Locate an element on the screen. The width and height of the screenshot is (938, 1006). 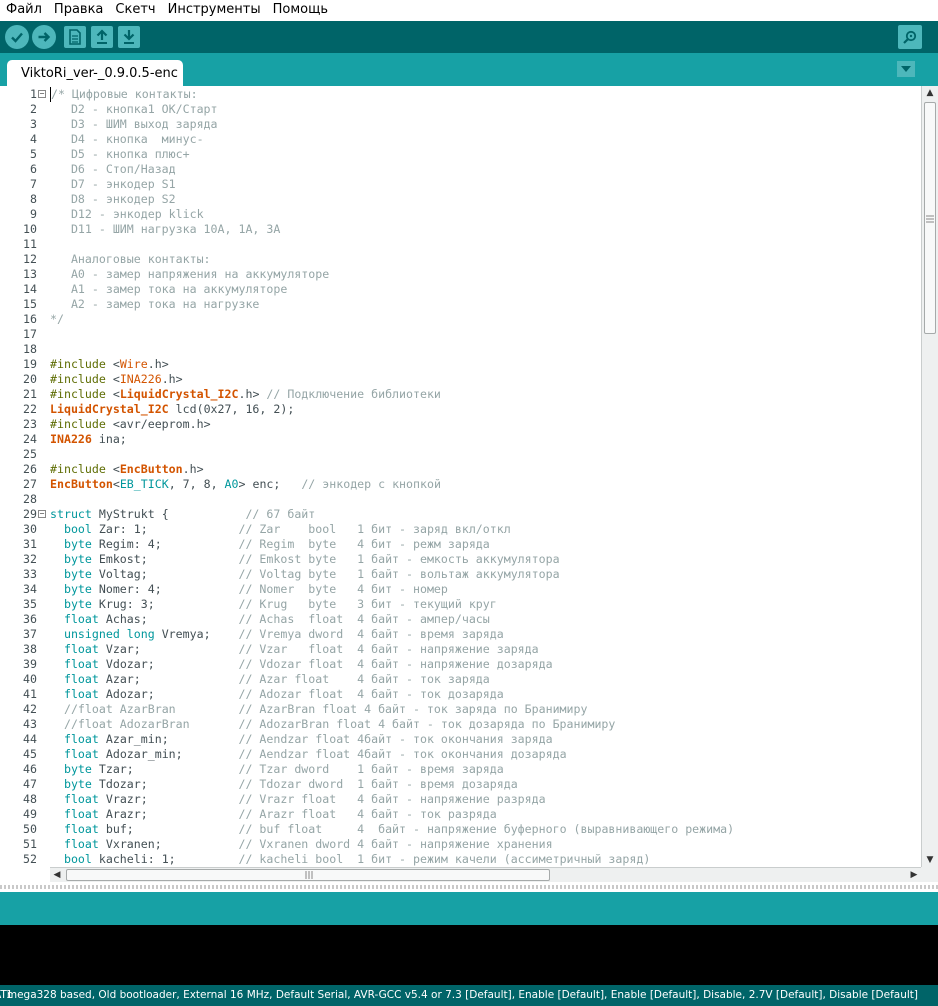
line-text: D3 - ШИМ выход заряда is located at coordinates (134, 124).